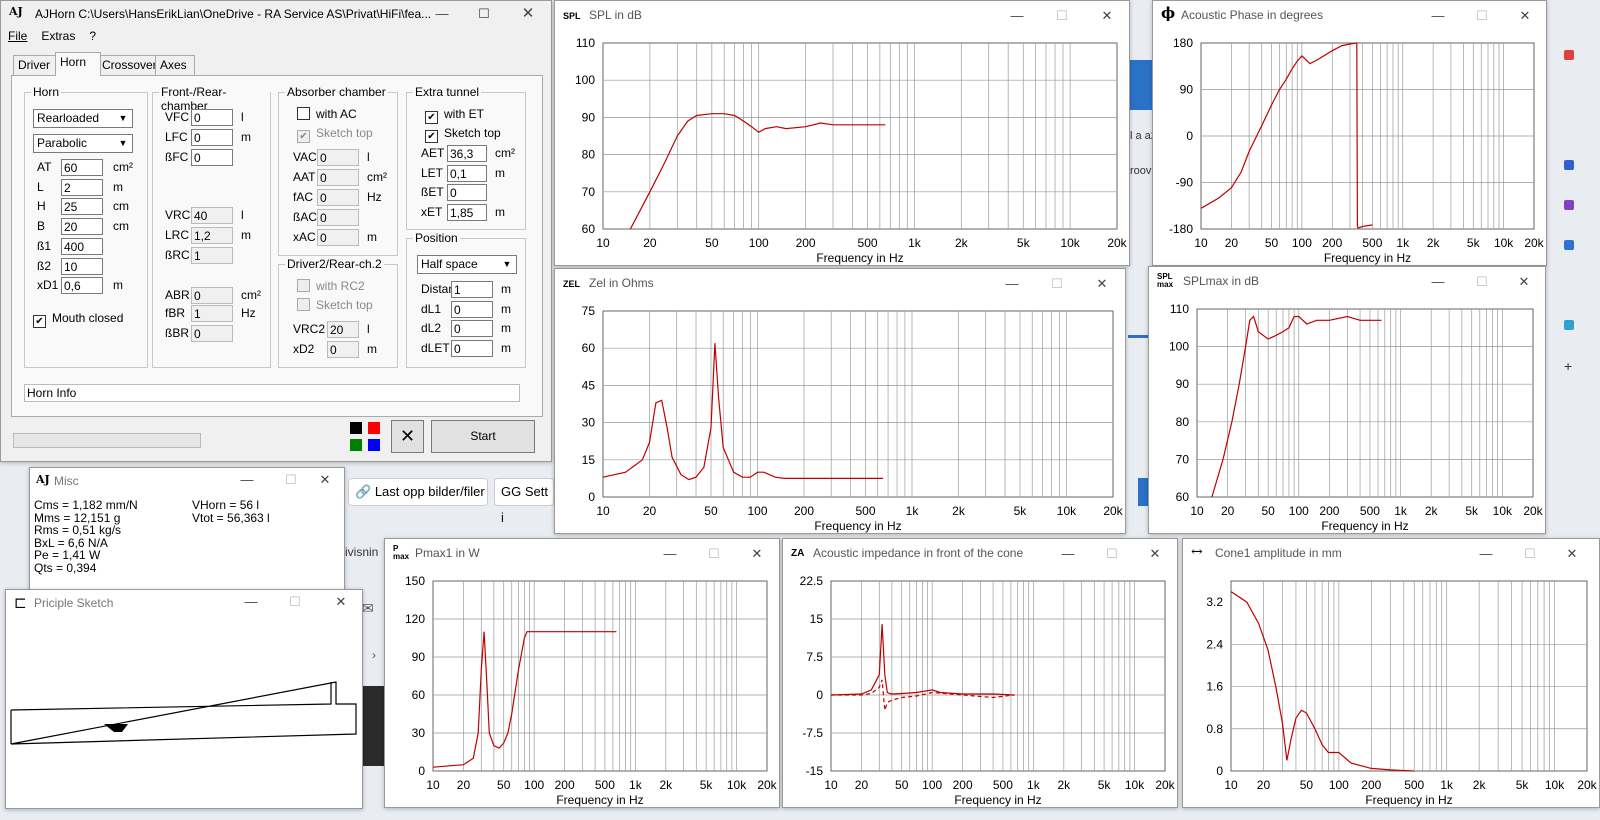 The height and width of the screenshot is (820, 1600). I want to click on value-field: 0,6, so click(82, 286).